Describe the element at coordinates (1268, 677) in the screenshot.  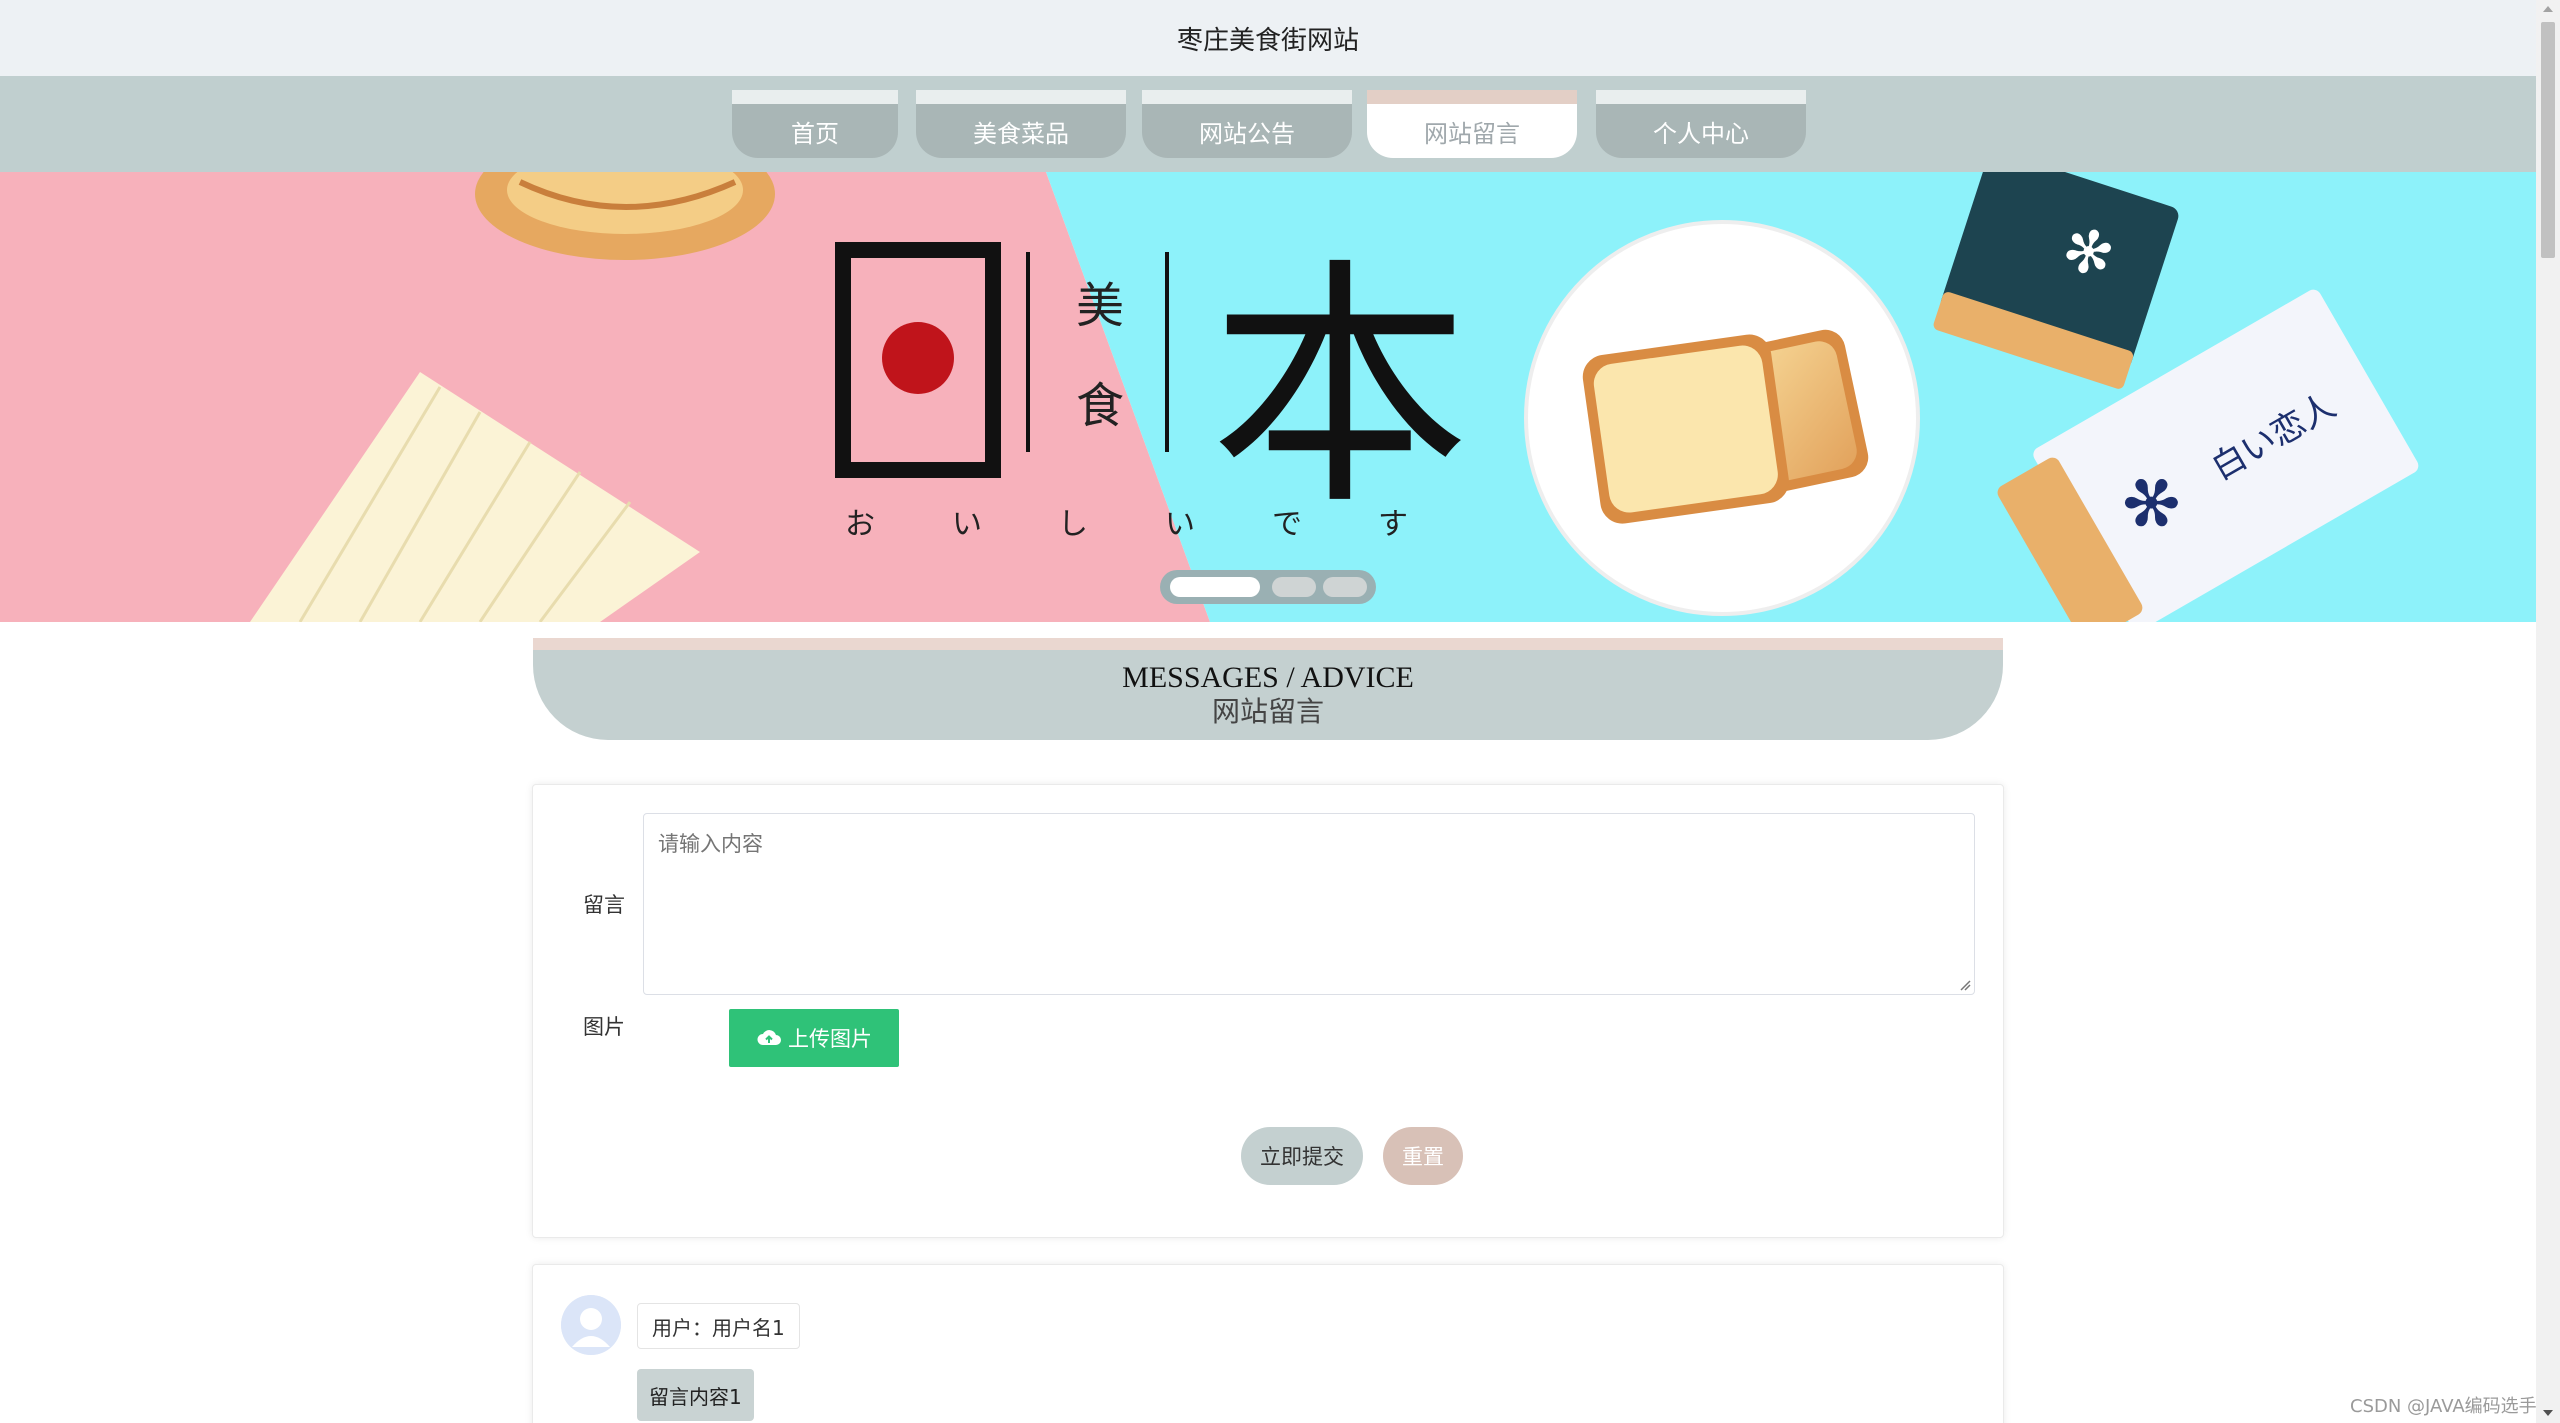
I see `section-title-en: MESSAGES / ADVICE` at that location.